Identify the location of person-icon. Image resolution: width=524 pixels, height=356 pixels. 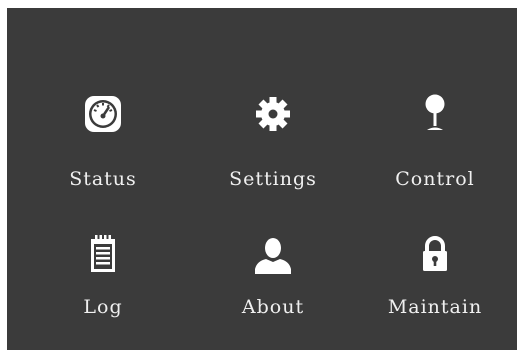
(273, 254).